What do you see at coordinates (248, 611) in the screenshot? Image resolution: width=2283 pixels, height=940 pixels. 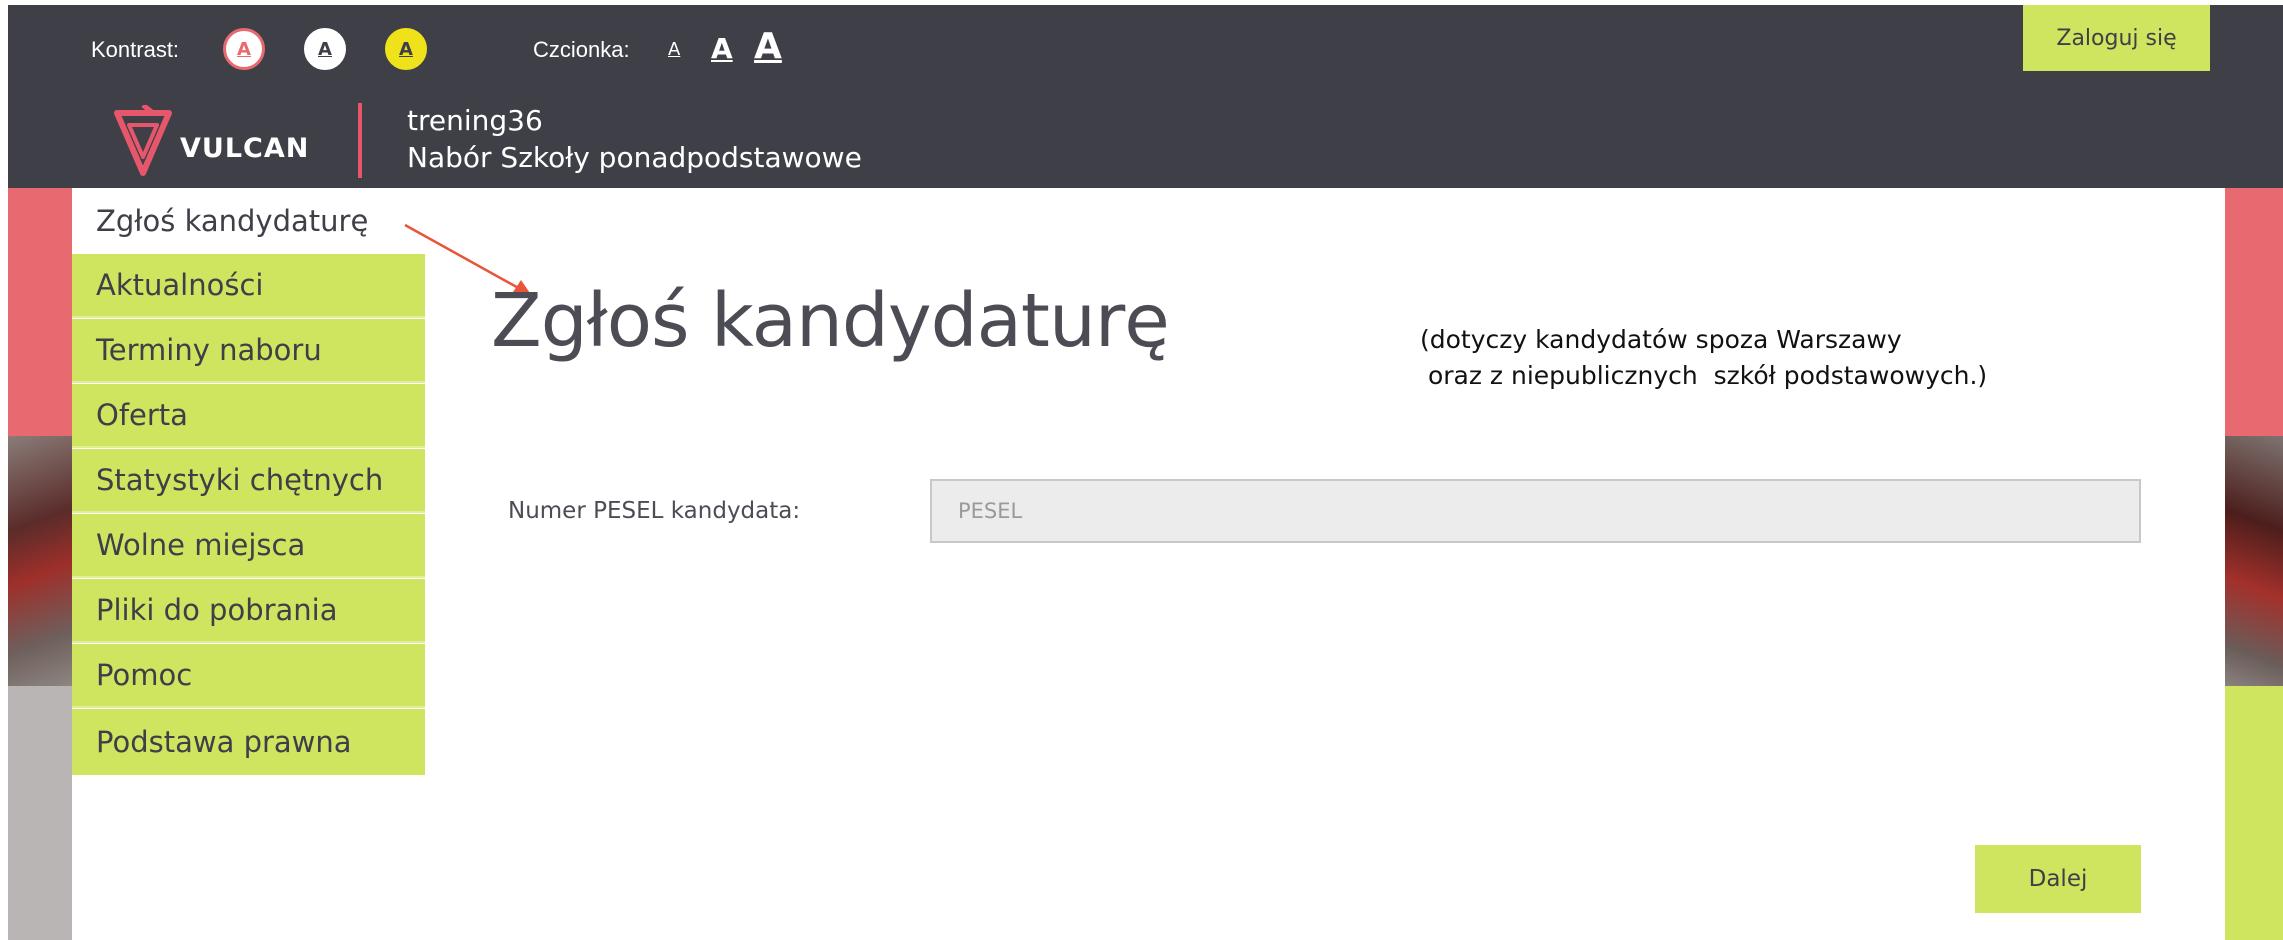 I see `sidebar-item-pliki-do-pobrania: Pliki do pobrania` at bounding box center [248, 611].